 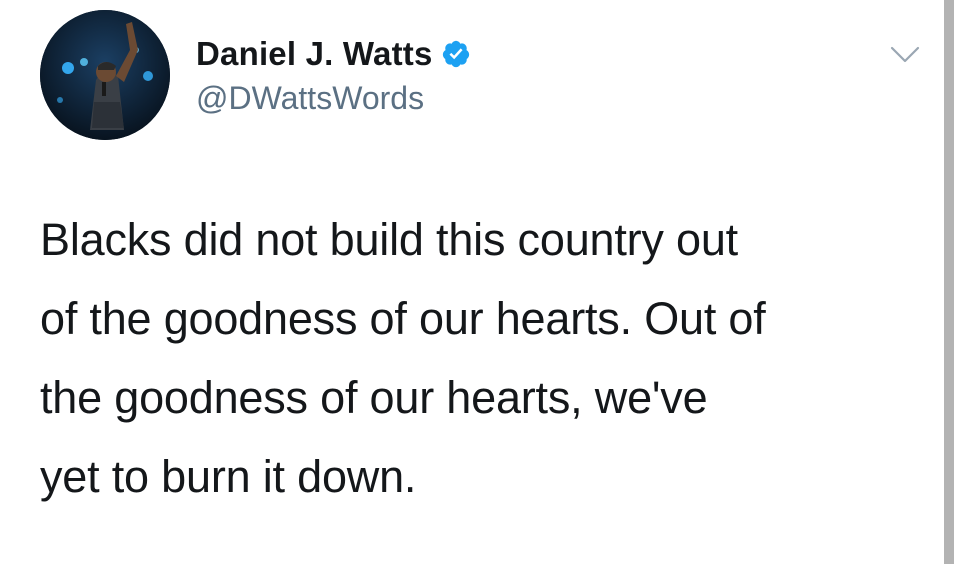 I want to click on avatar-image, so click(x=105, y=75).